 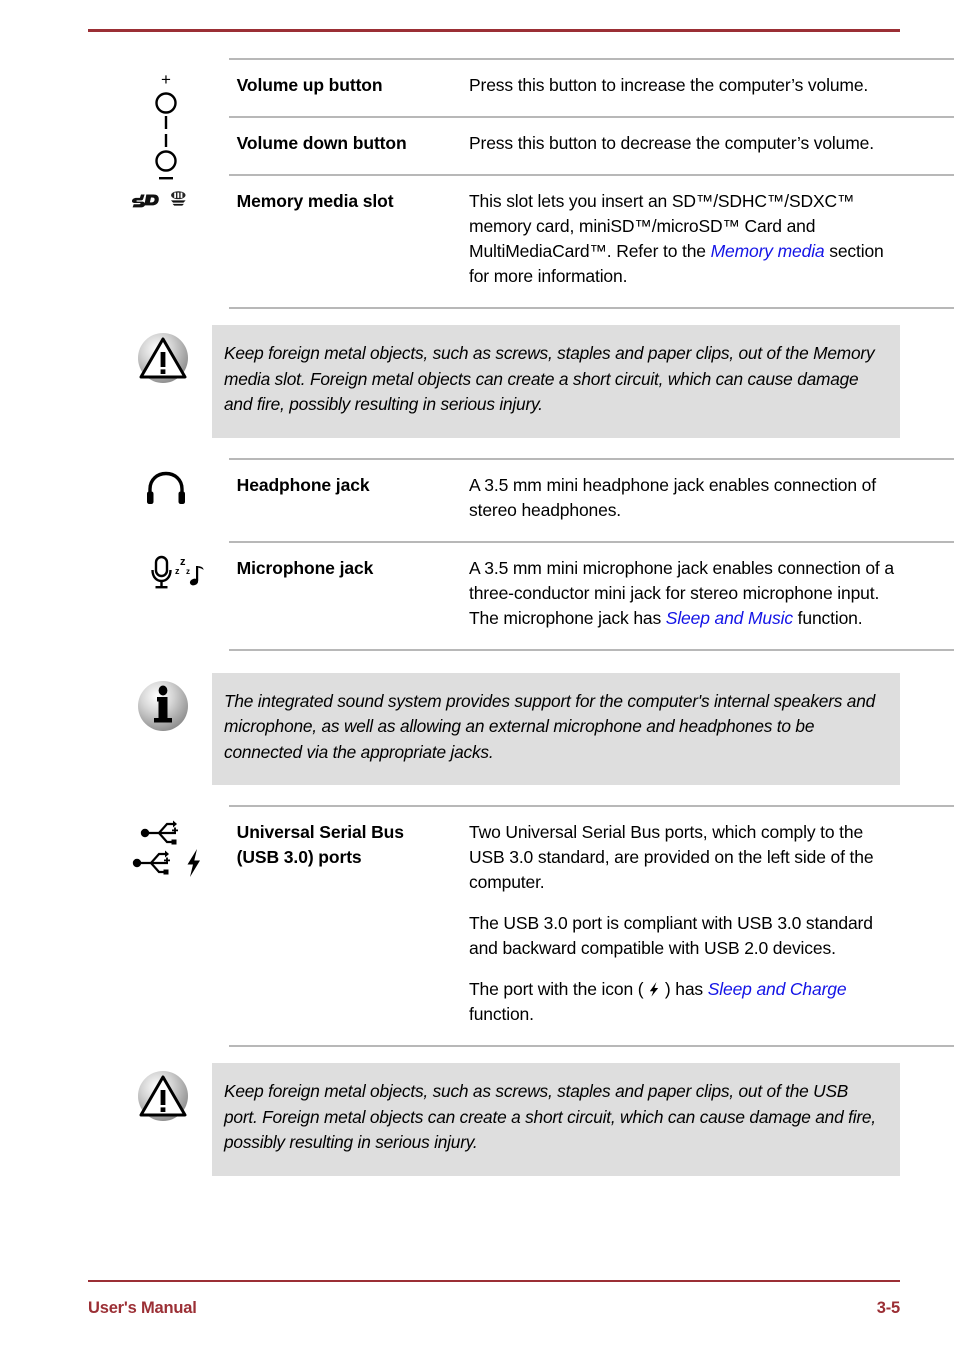 What do you see at coordinates (729, 618) in the screenshot?
I see `link-sleep-and-music: Sleep and Music` at bounding box center [729, 618].